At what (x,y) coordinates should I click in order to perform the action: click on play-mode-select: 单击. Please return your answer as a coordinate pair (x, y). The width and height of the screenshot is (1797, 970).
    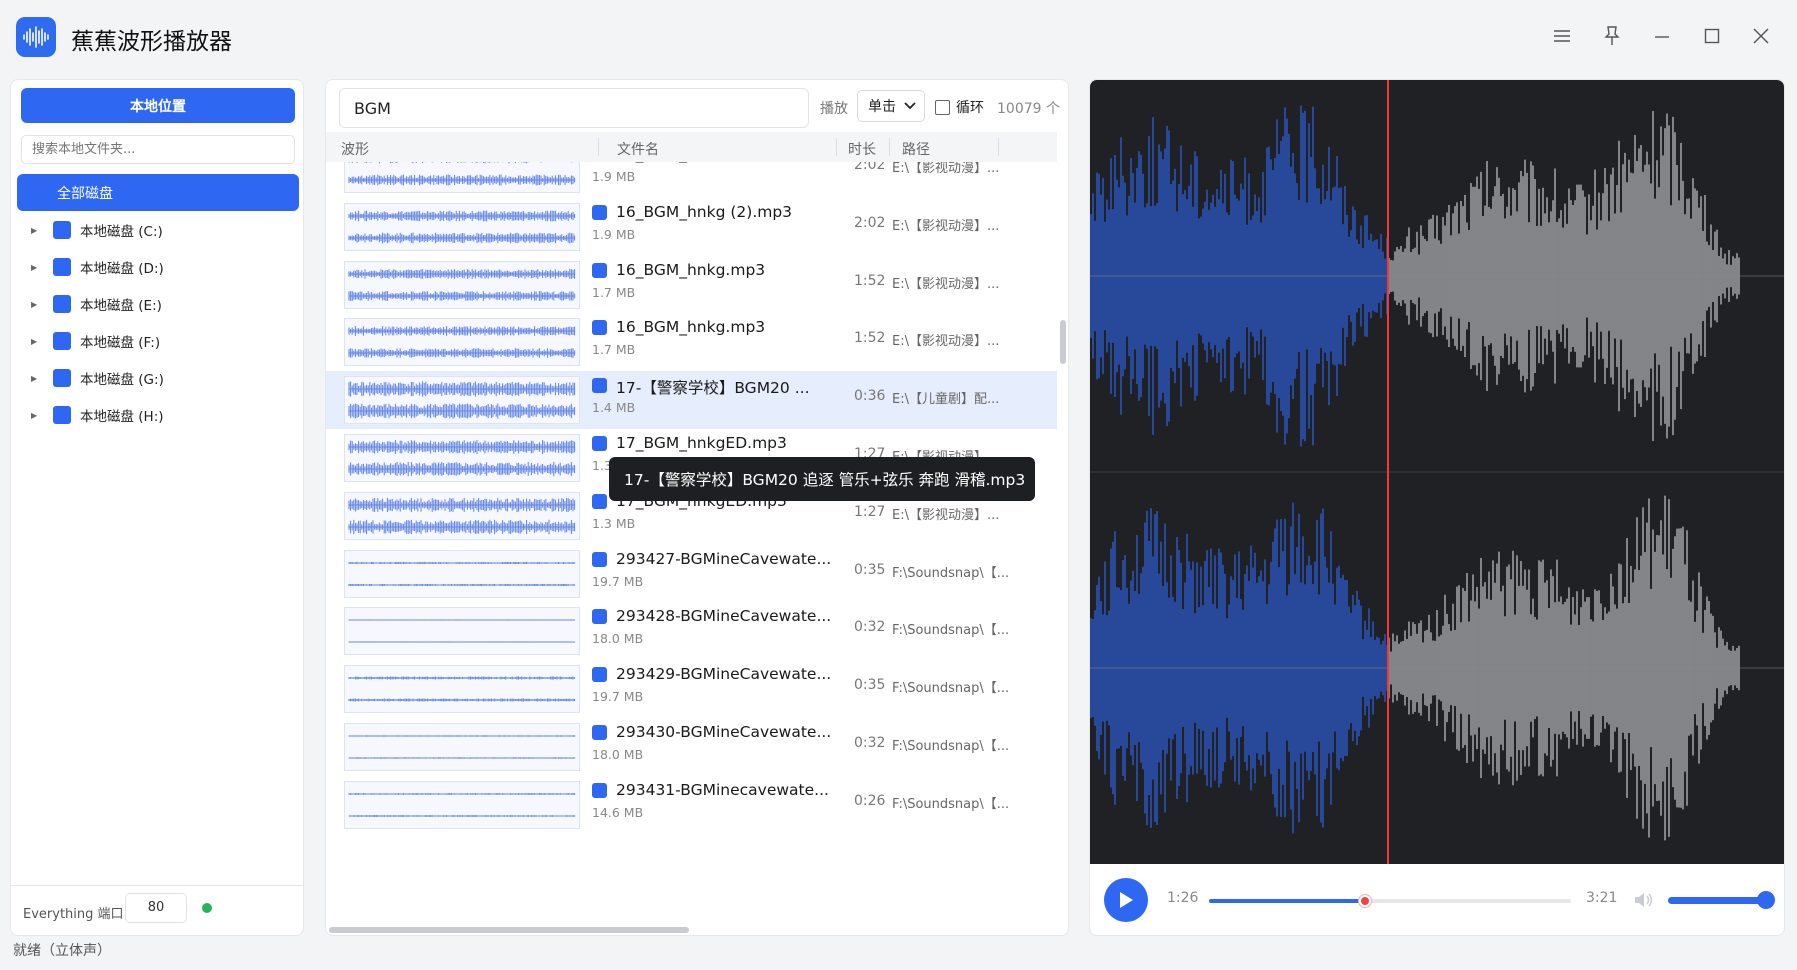
    Looking at the image, I should click on (891, 106).